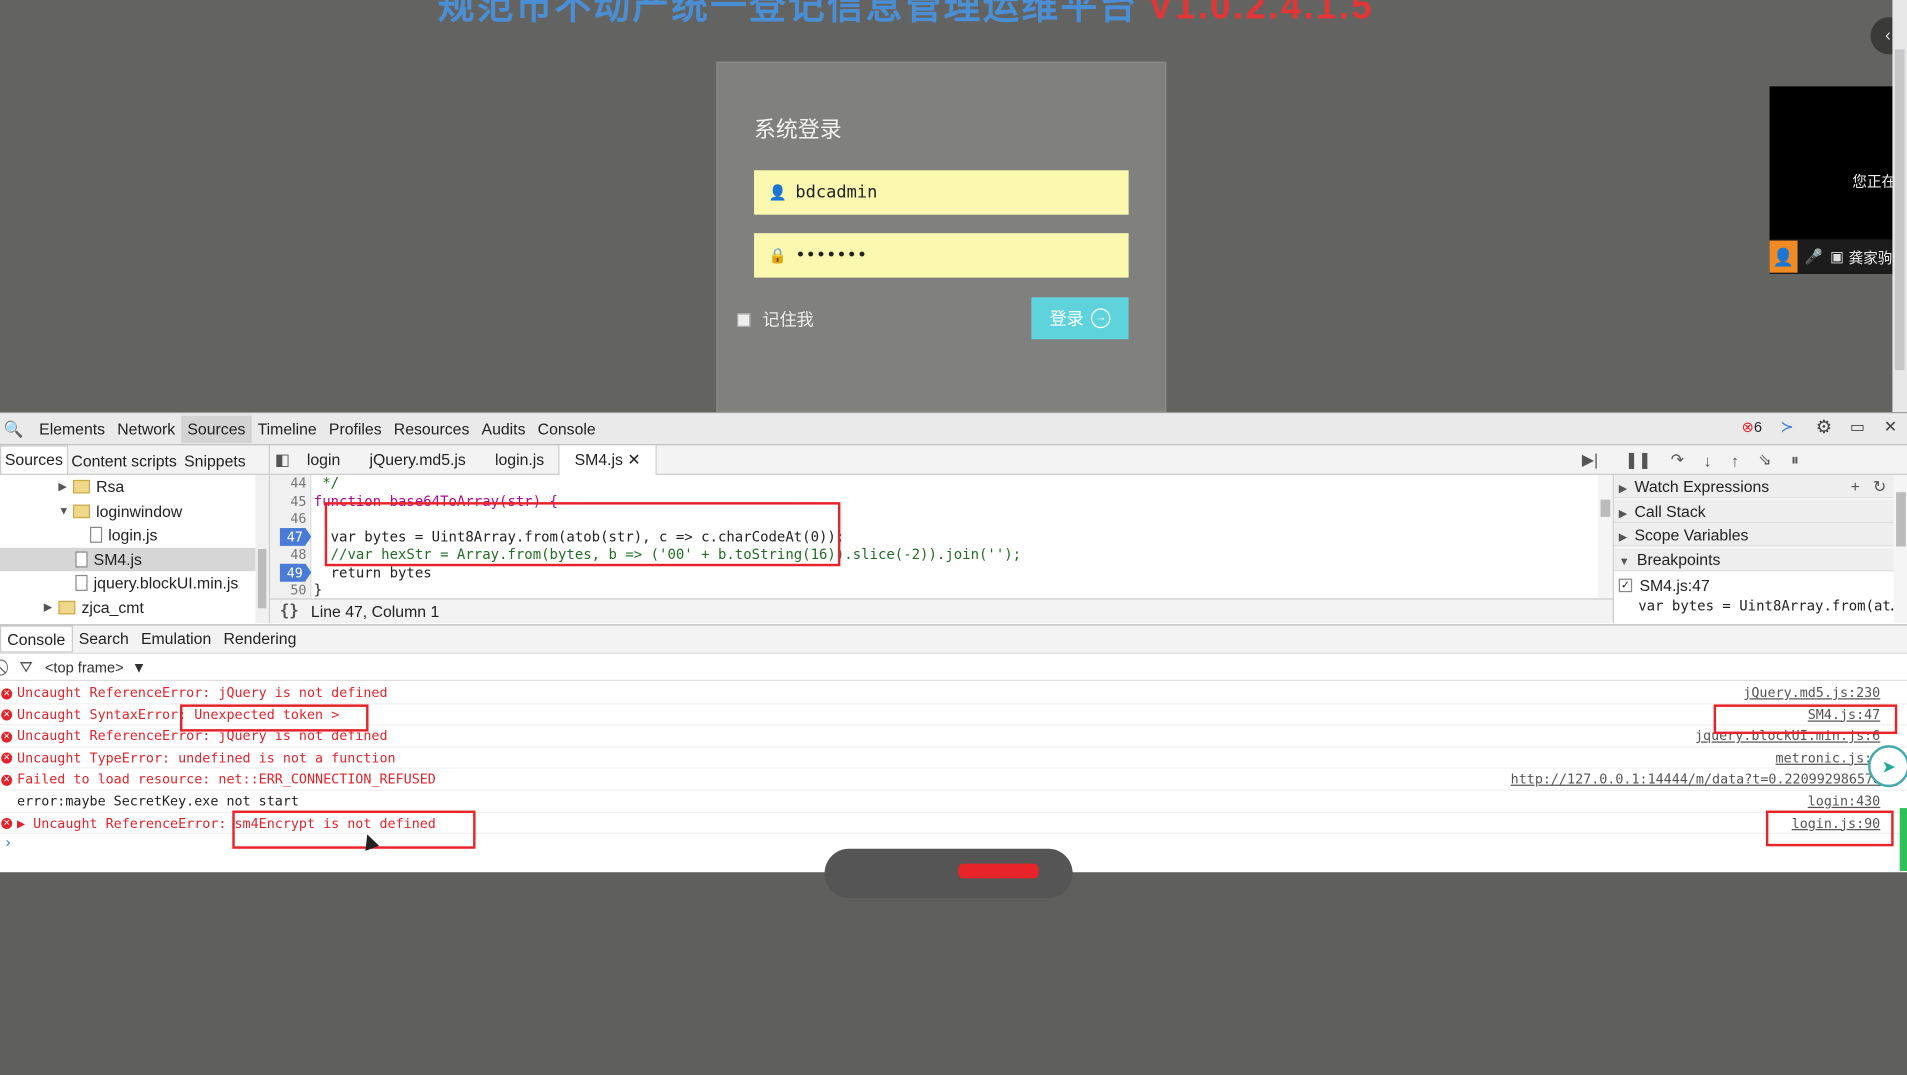 The height and width of the screenshot is (1075, 1907). I want to click on expand-icon: ▶, so click(62, 486).